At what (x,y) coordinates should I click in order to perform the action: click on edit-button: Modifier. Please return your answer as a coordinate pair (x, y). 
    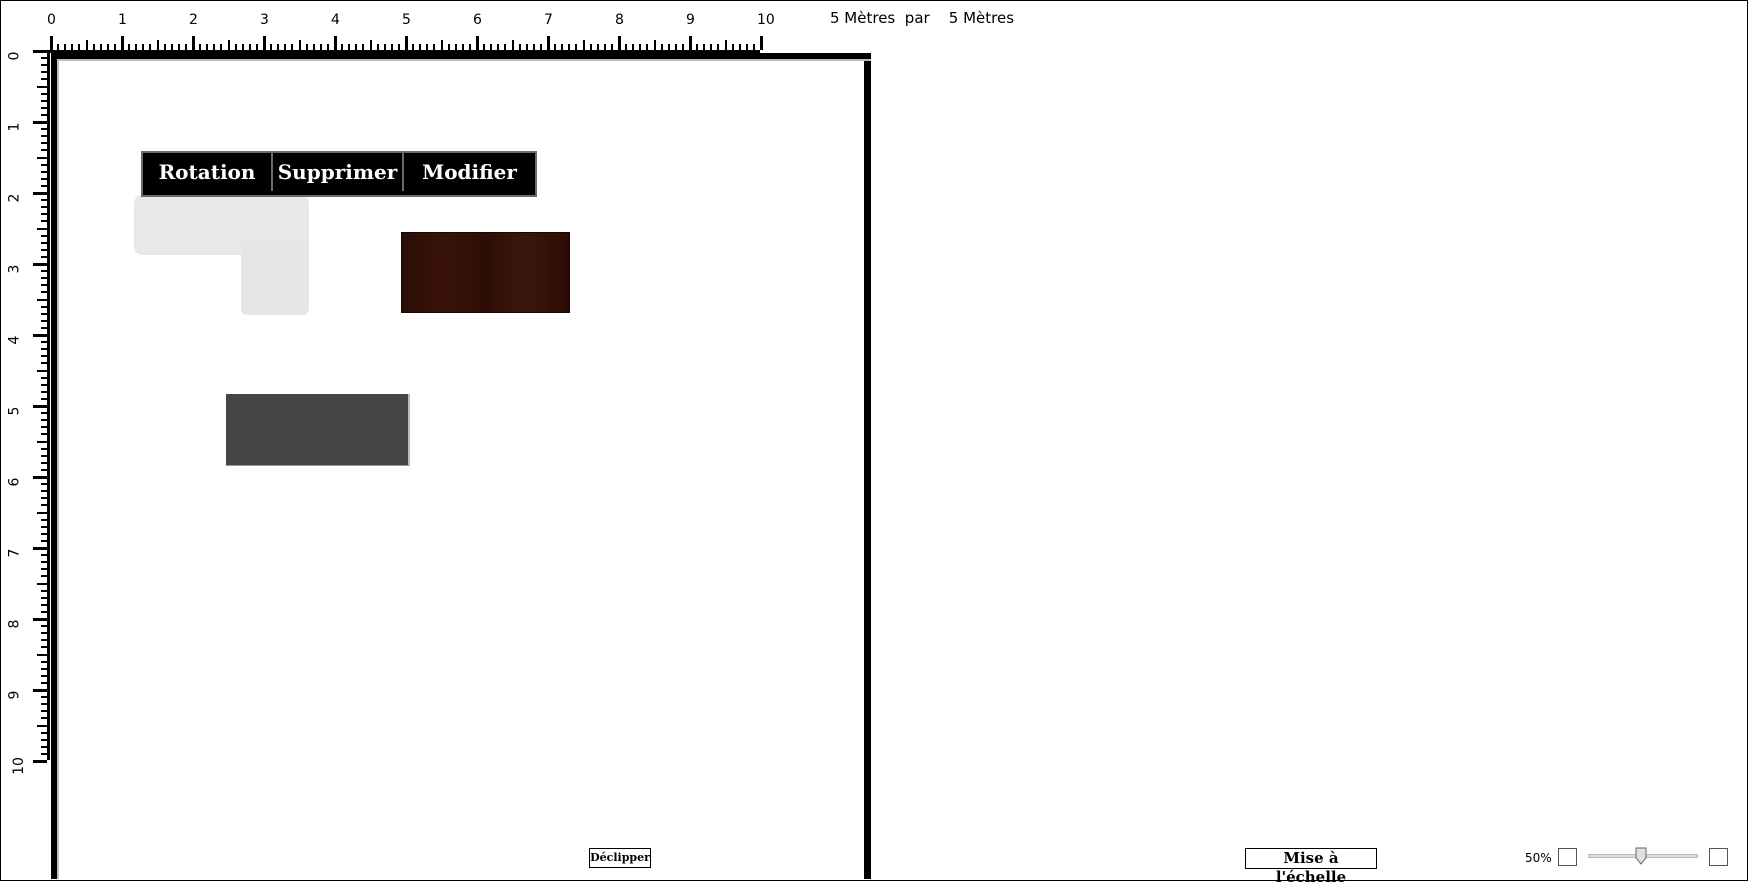
    Looking at the image, I should click on (469, 172).